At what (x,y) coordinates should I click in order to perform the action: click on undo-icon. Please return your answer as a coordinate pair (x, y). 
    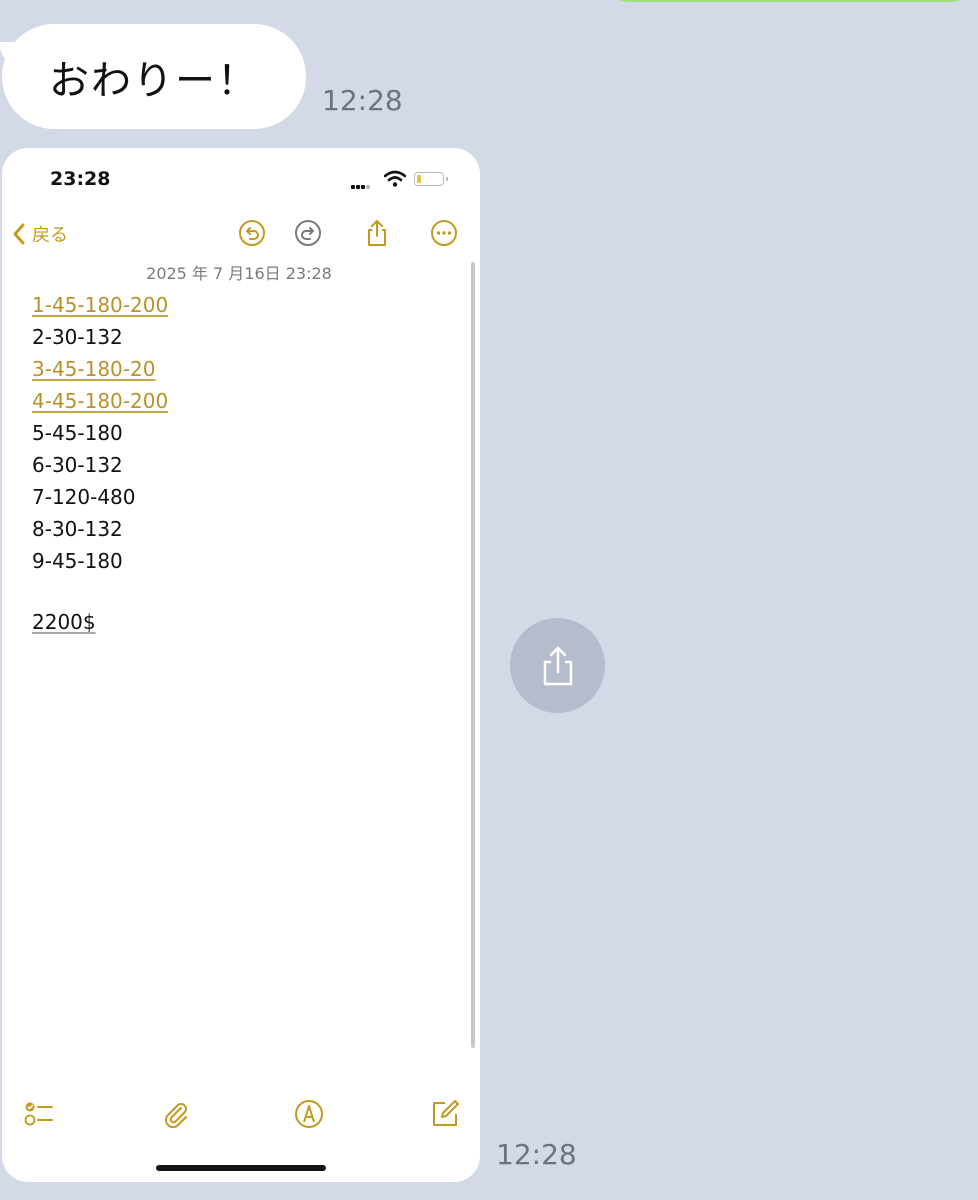
    Looking at the image, I should click on (252, 233).